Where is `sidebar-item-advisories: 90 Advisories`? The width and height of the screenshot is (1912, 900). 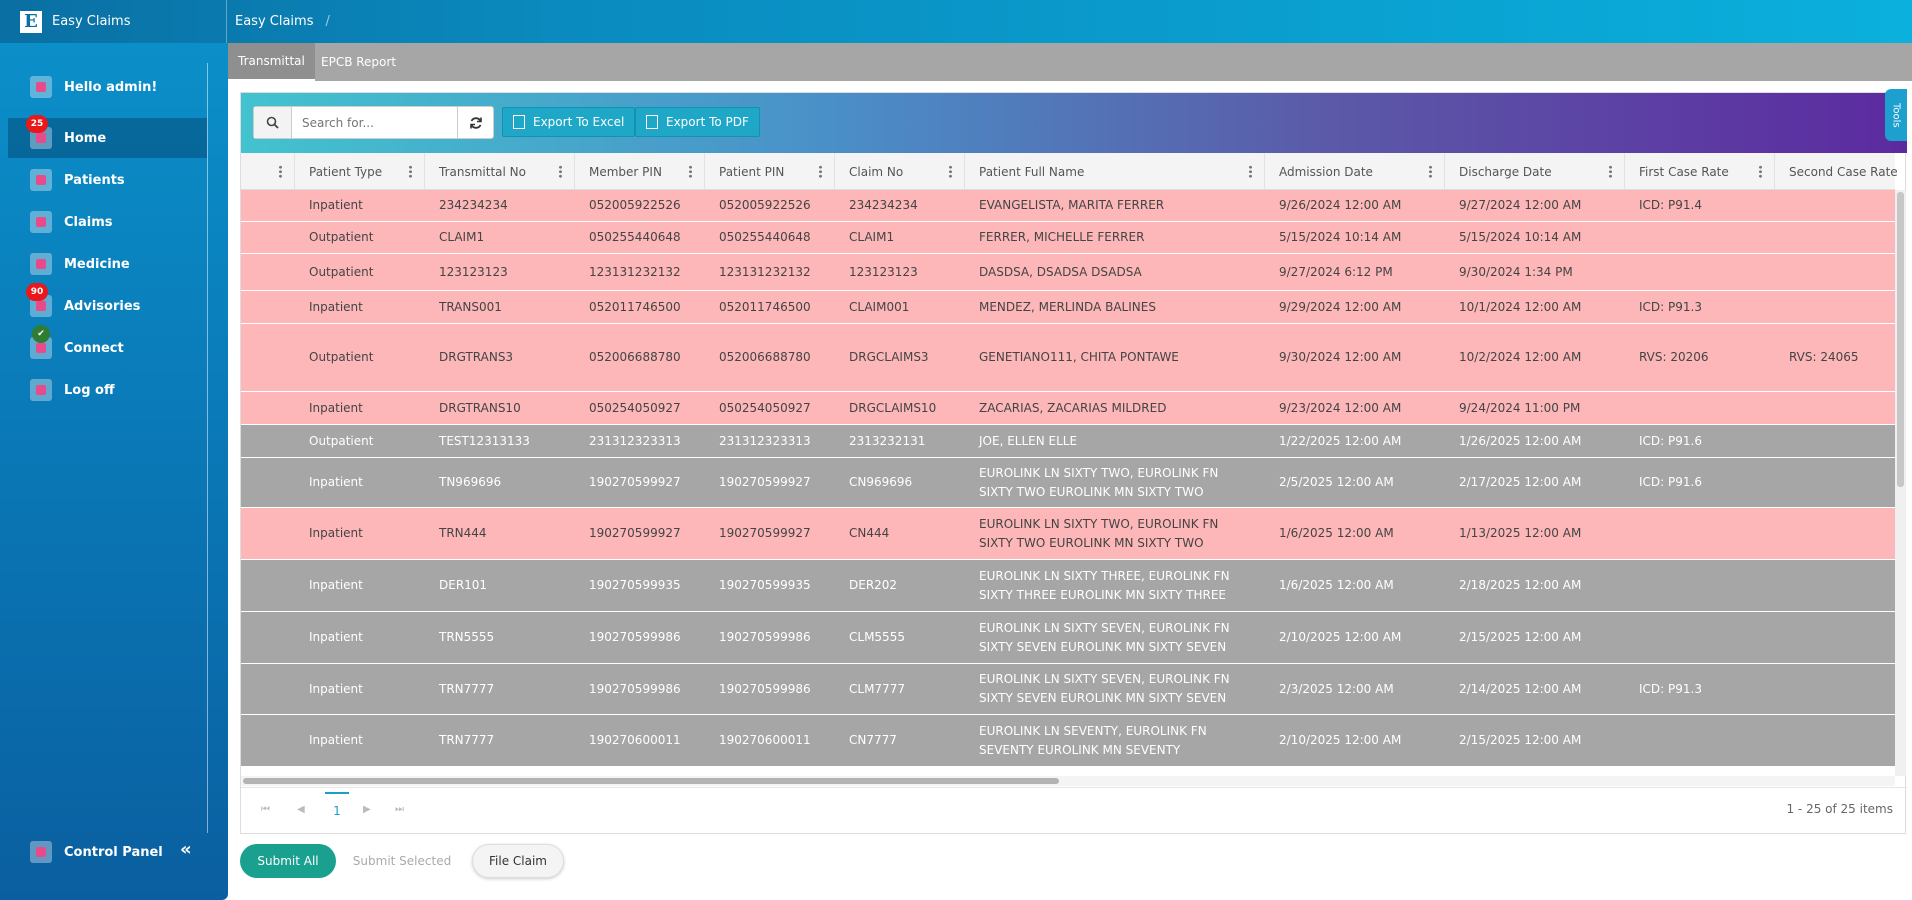 sidebar-item-advisories: 90 Advisories is located at coordinates (107, 304).